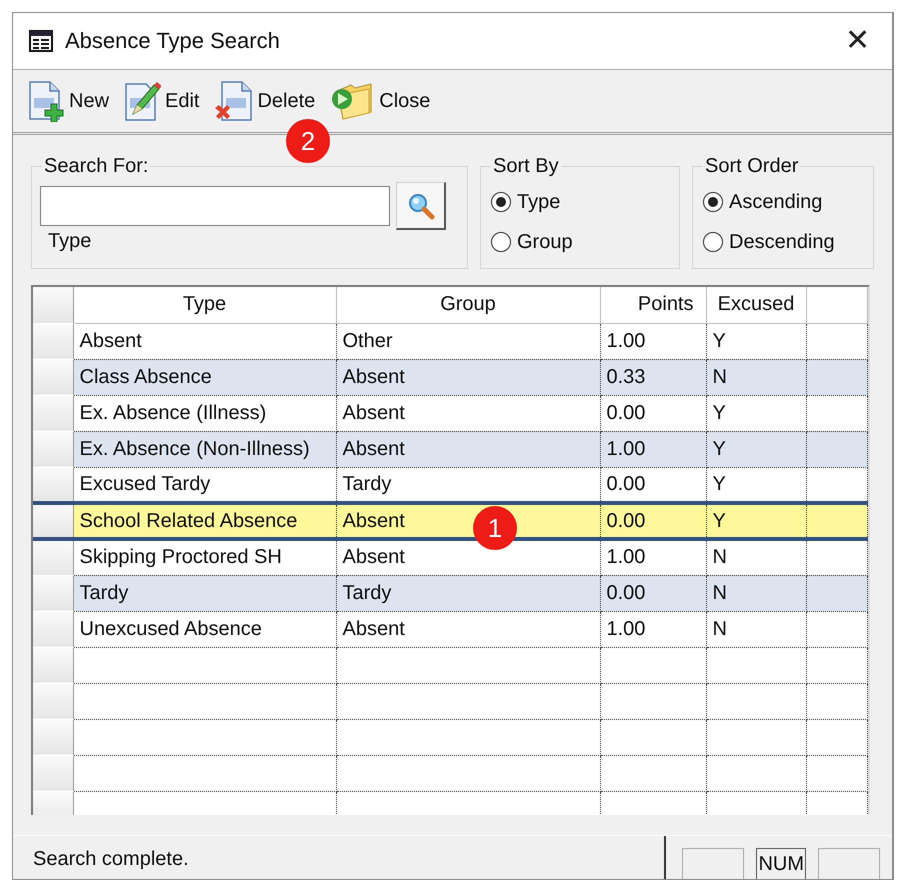  Describe the element at coordinates (173, 41) in the screenshot. I see `window-title: Absence Type Search` at that location.